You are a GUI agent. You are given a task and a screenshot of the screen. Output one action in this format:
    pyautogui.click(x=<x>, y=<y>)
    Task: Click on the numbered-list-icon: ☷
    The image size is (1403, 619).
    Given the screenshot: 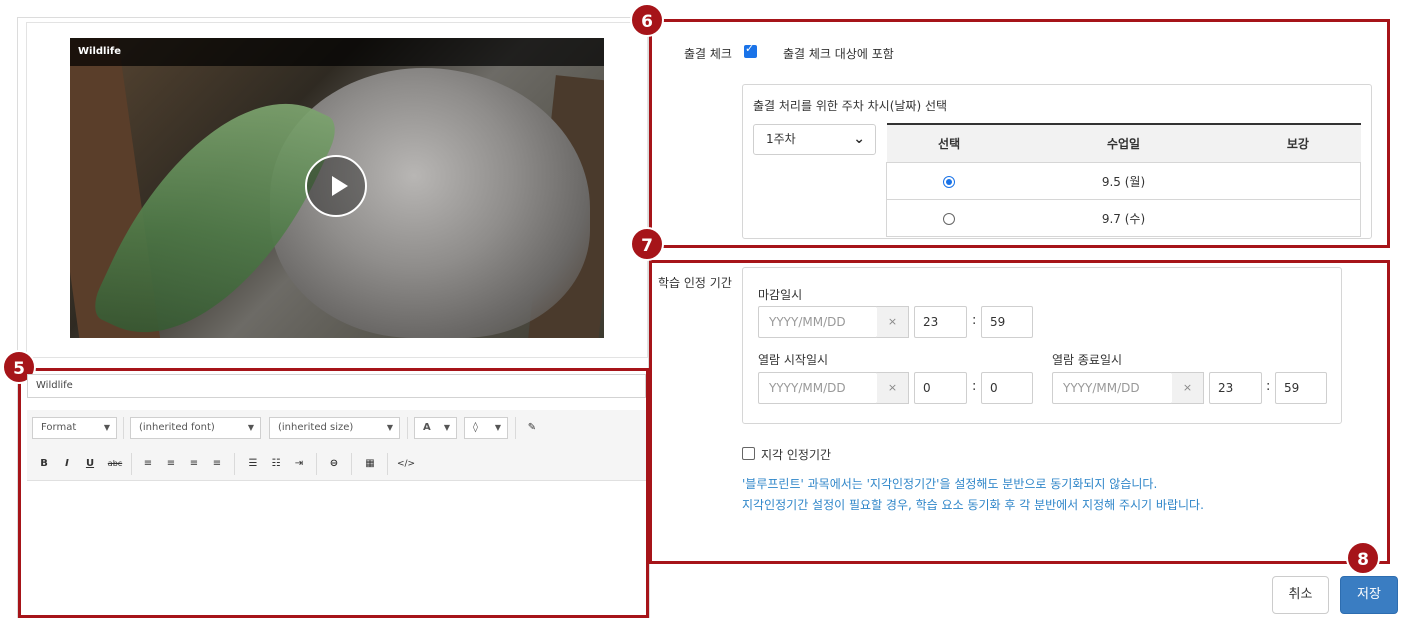 What is the action you would take?
    pyautogui.click(x=276, y=464)
    